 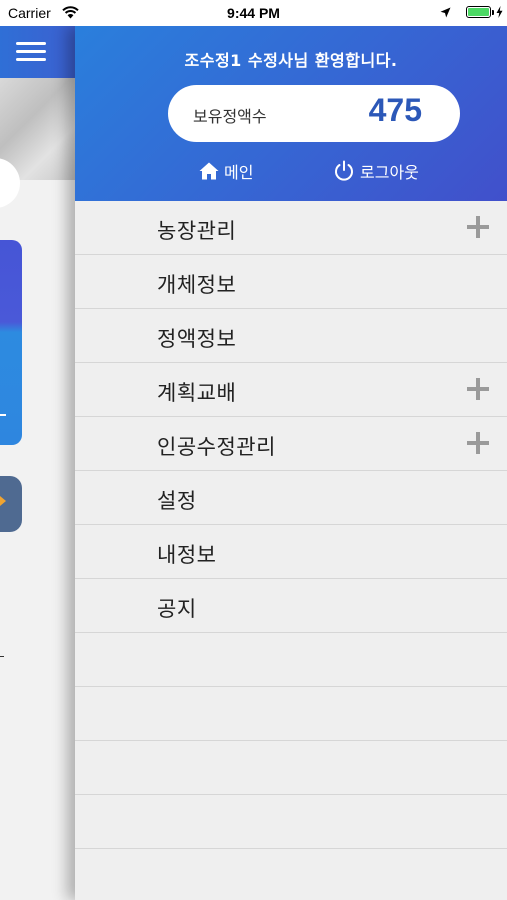 I want to click on menu-item-animal-info: 개체정보, so click(x=291, y=282).